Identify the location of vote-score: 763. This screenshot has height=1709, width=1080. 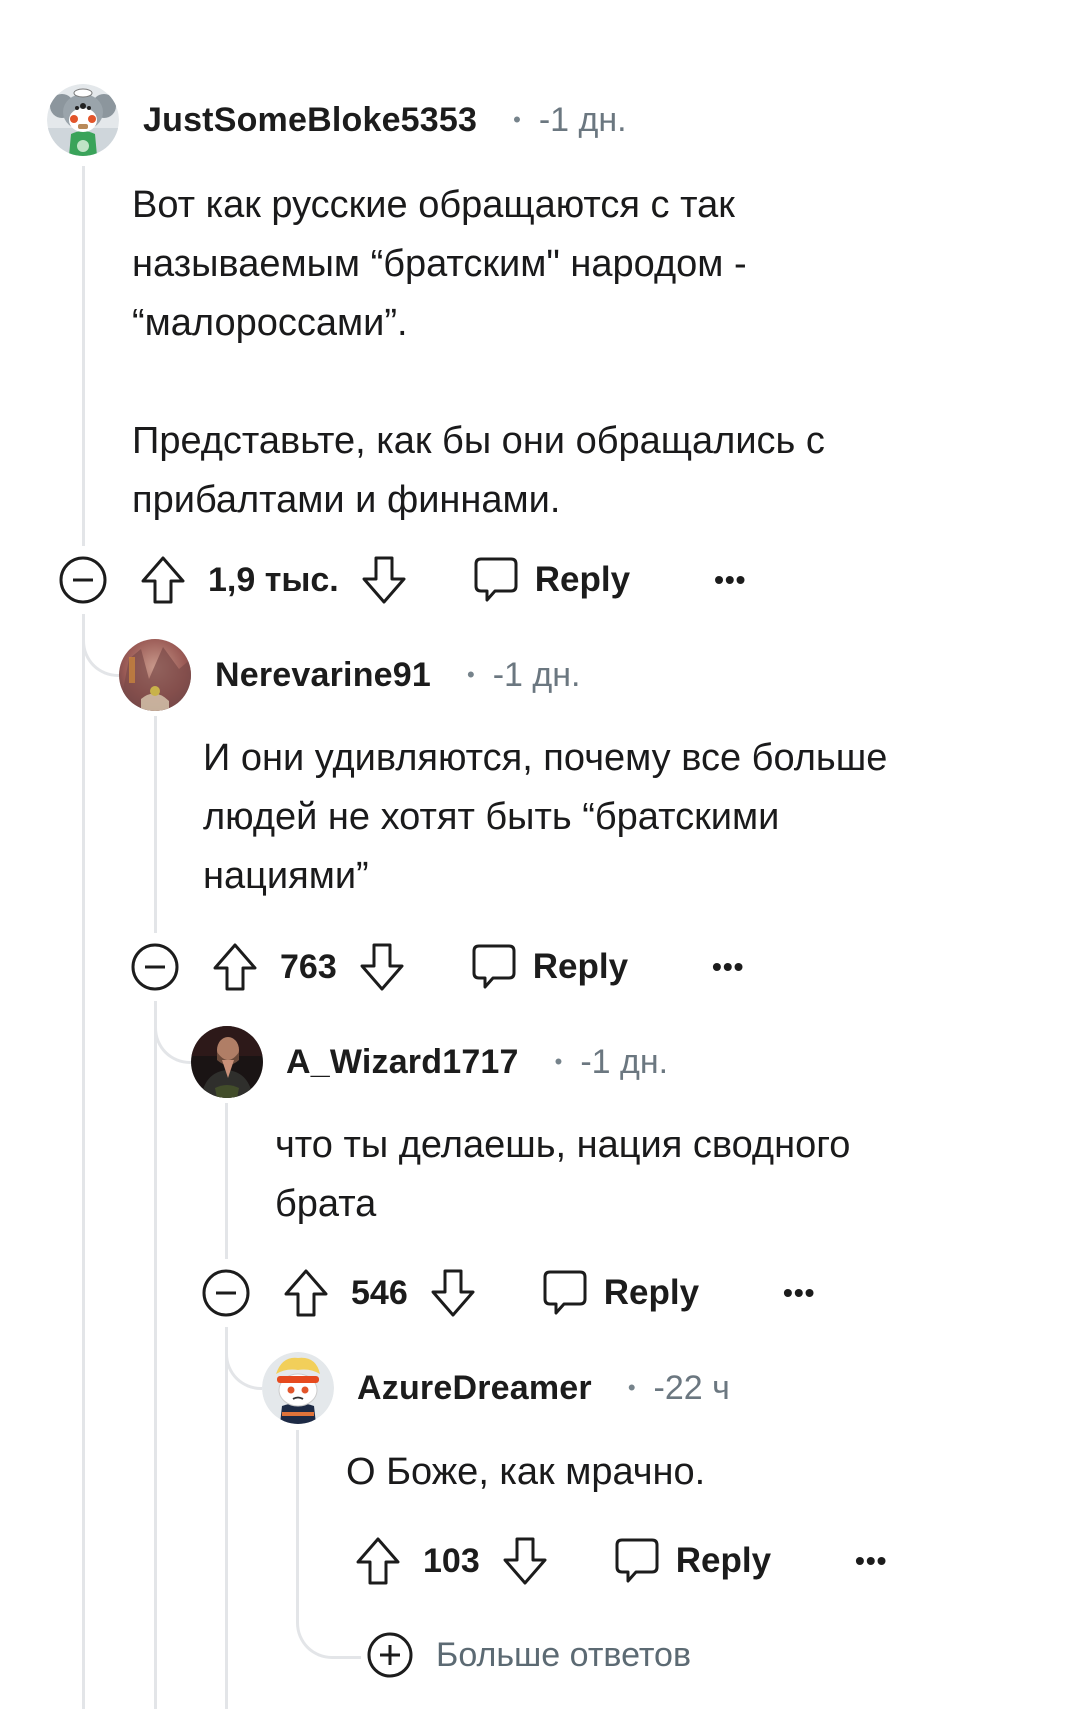
(308, 966).